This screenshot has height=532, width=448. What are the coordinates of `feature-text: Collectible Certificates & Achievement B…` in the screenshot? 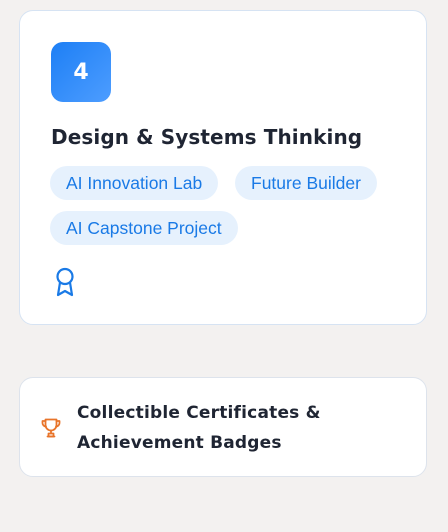 It's located at (199, 428).